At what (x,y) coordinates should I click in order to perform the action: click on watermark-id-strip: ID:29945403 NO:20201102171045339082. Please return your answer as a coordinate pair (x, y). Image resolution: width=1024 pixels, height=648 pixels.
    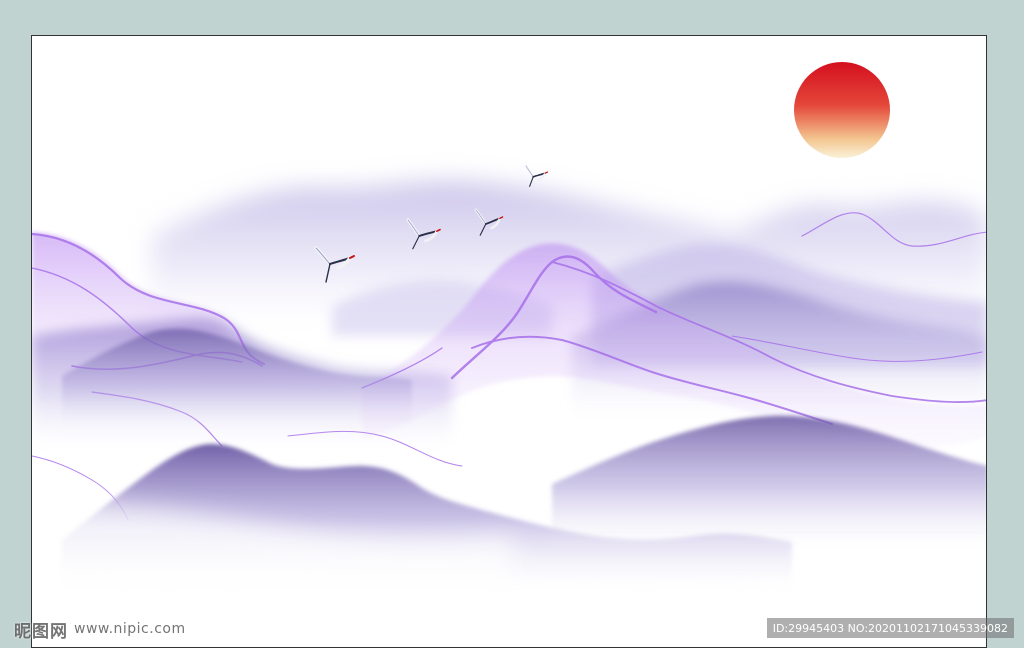
    Looking at the image, I should click on (890, 628).